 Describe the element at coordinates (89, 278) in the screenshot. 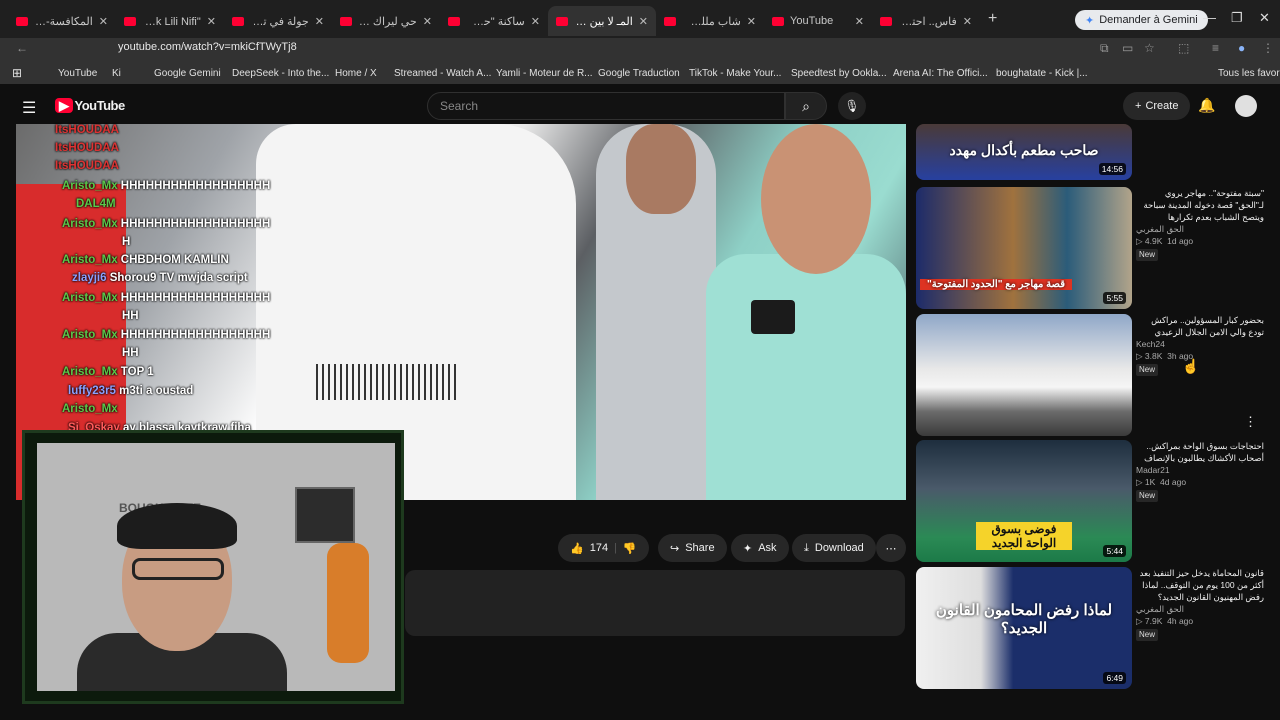

I see `chat-username: zlayji6` at that location.